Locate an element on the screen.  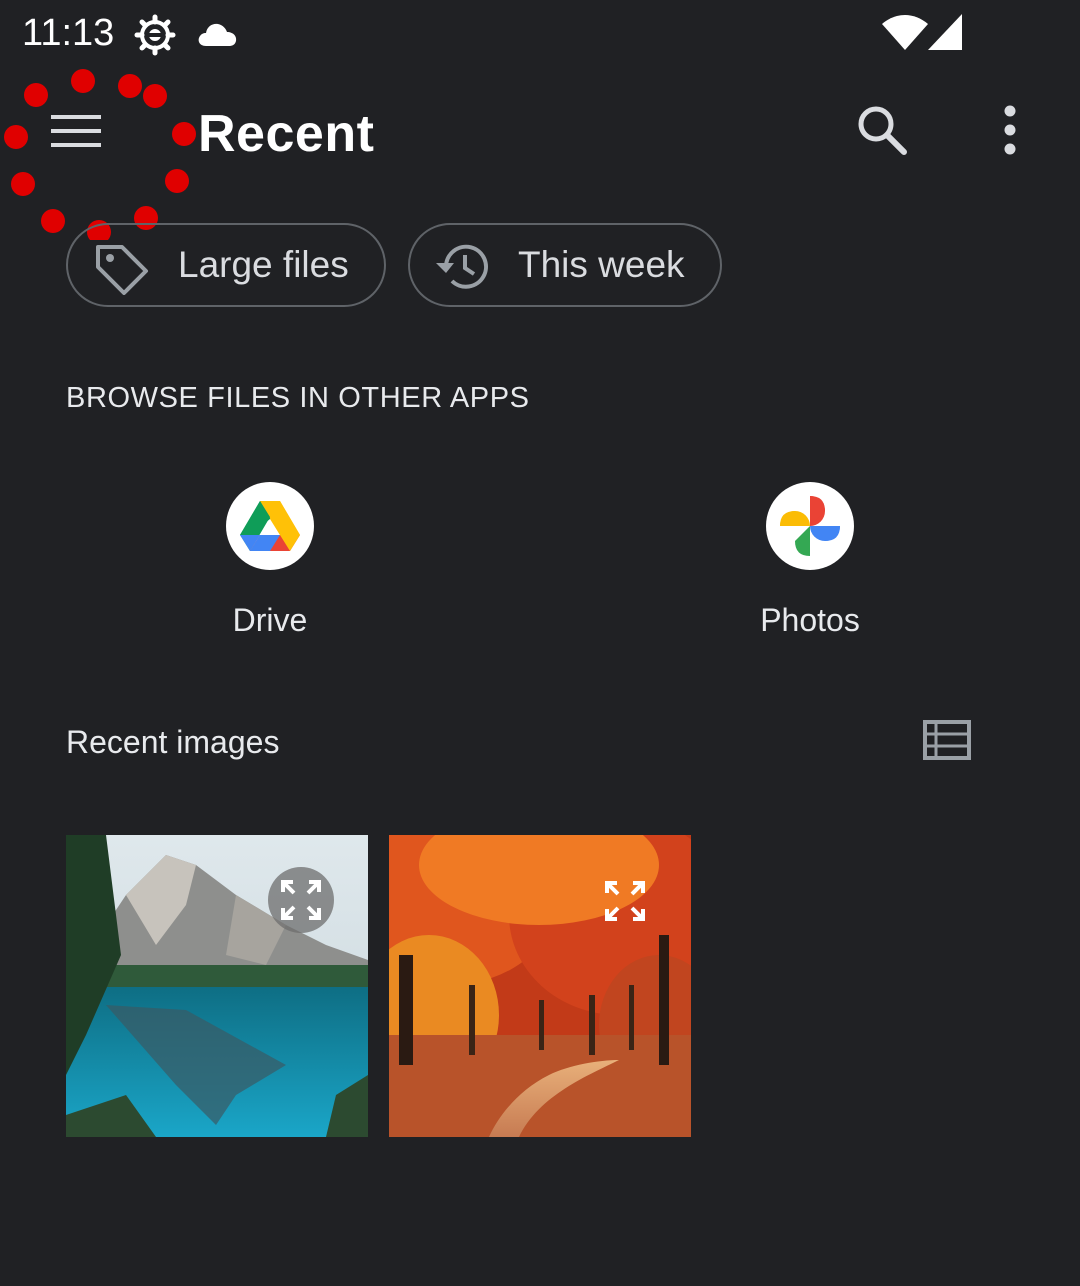
app-label-photos: Photos is located at coordinates (810, 620).